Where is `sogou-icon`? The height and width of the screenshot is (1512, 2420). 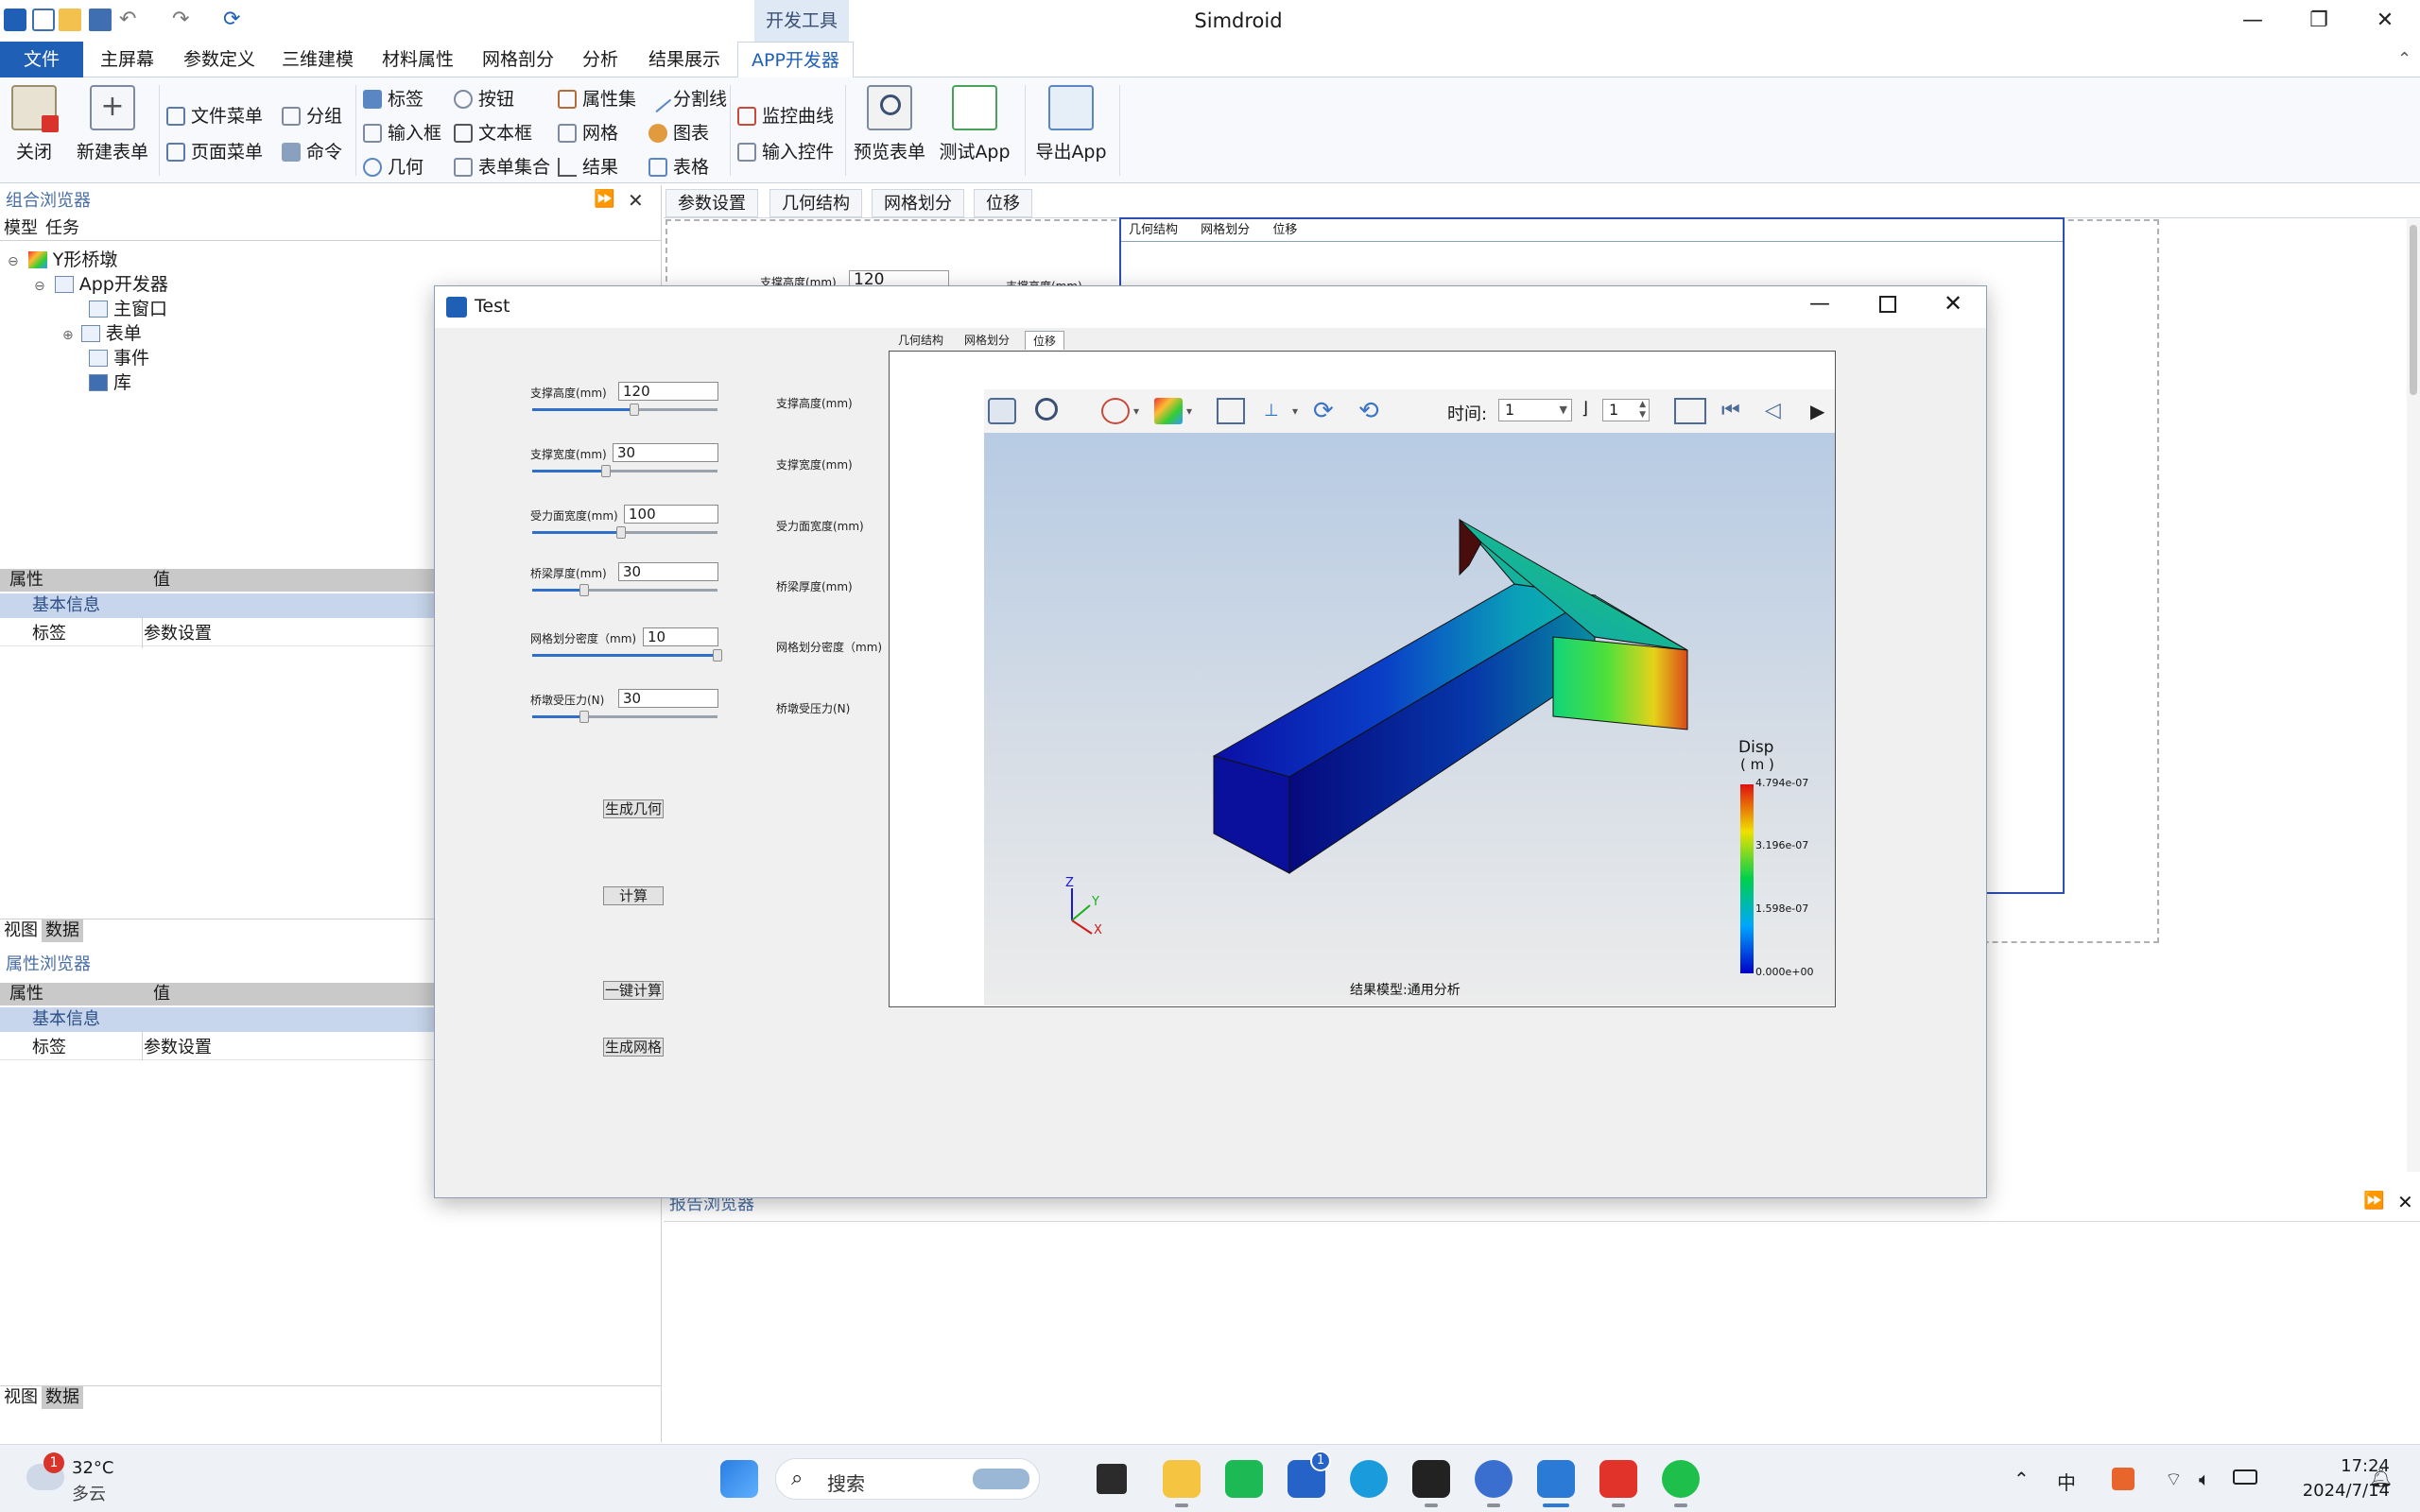
sogou-icon is located at coordinates (2124, 1479).